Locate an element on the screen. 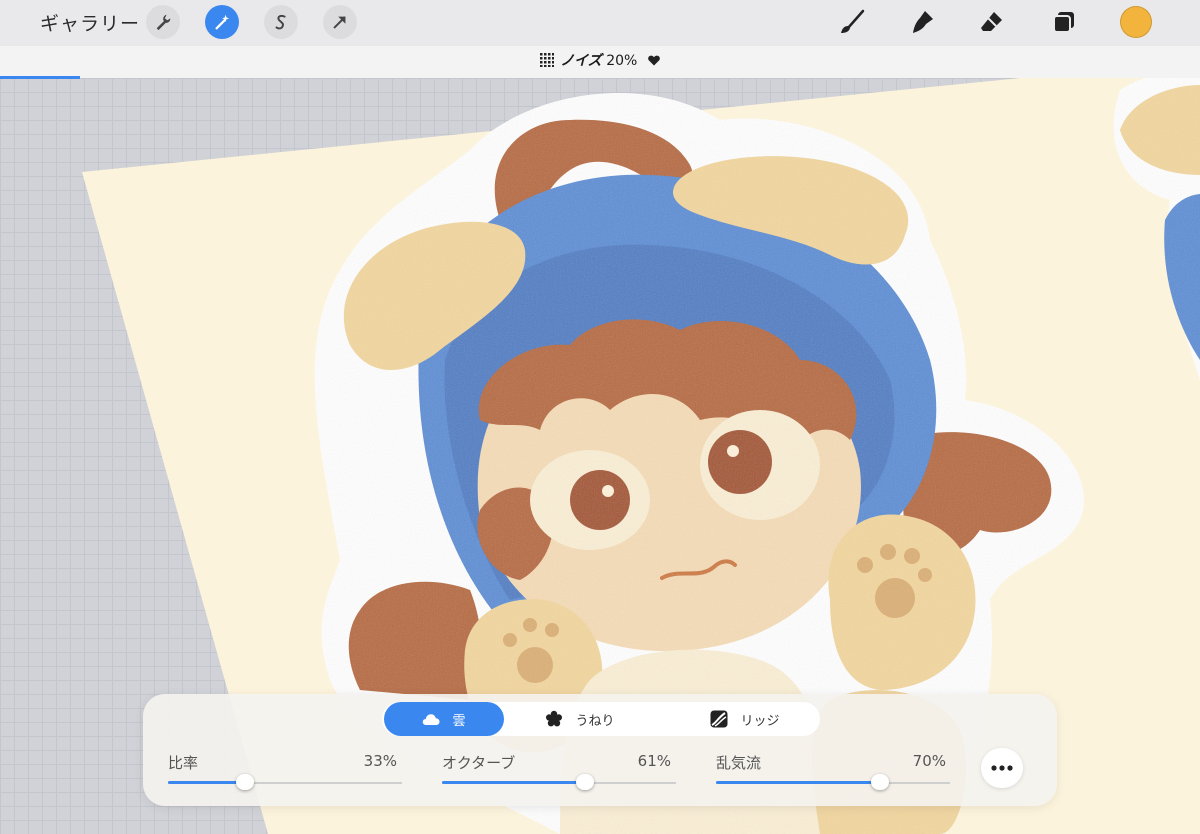 Image resolution: width=1200 pixels, height=834 pixels. transform-arrow-icon is located at coordinates (340, 22).